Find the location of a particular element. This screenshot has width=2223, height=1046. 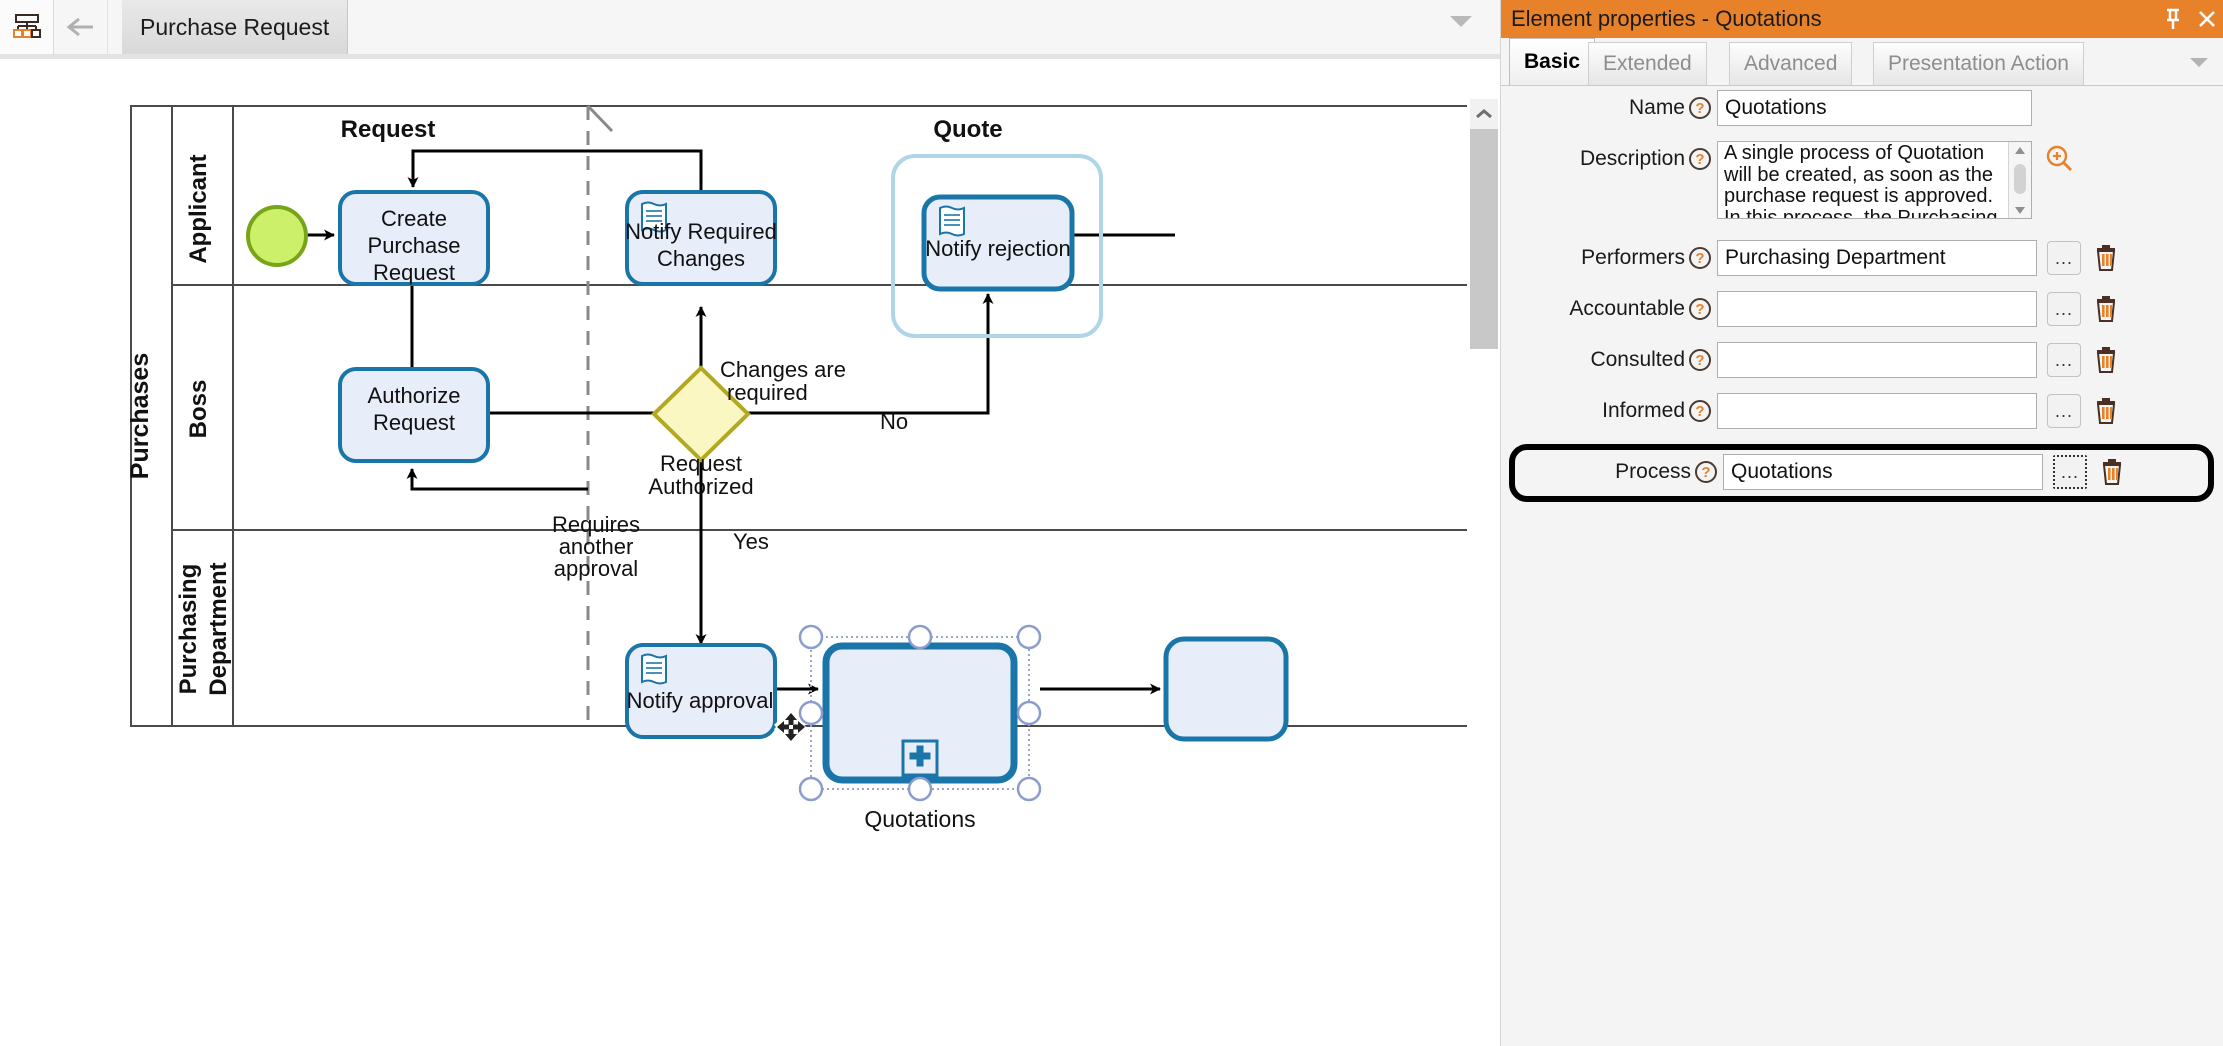

field-label-name: Name is located at coordinates (1656, 107).